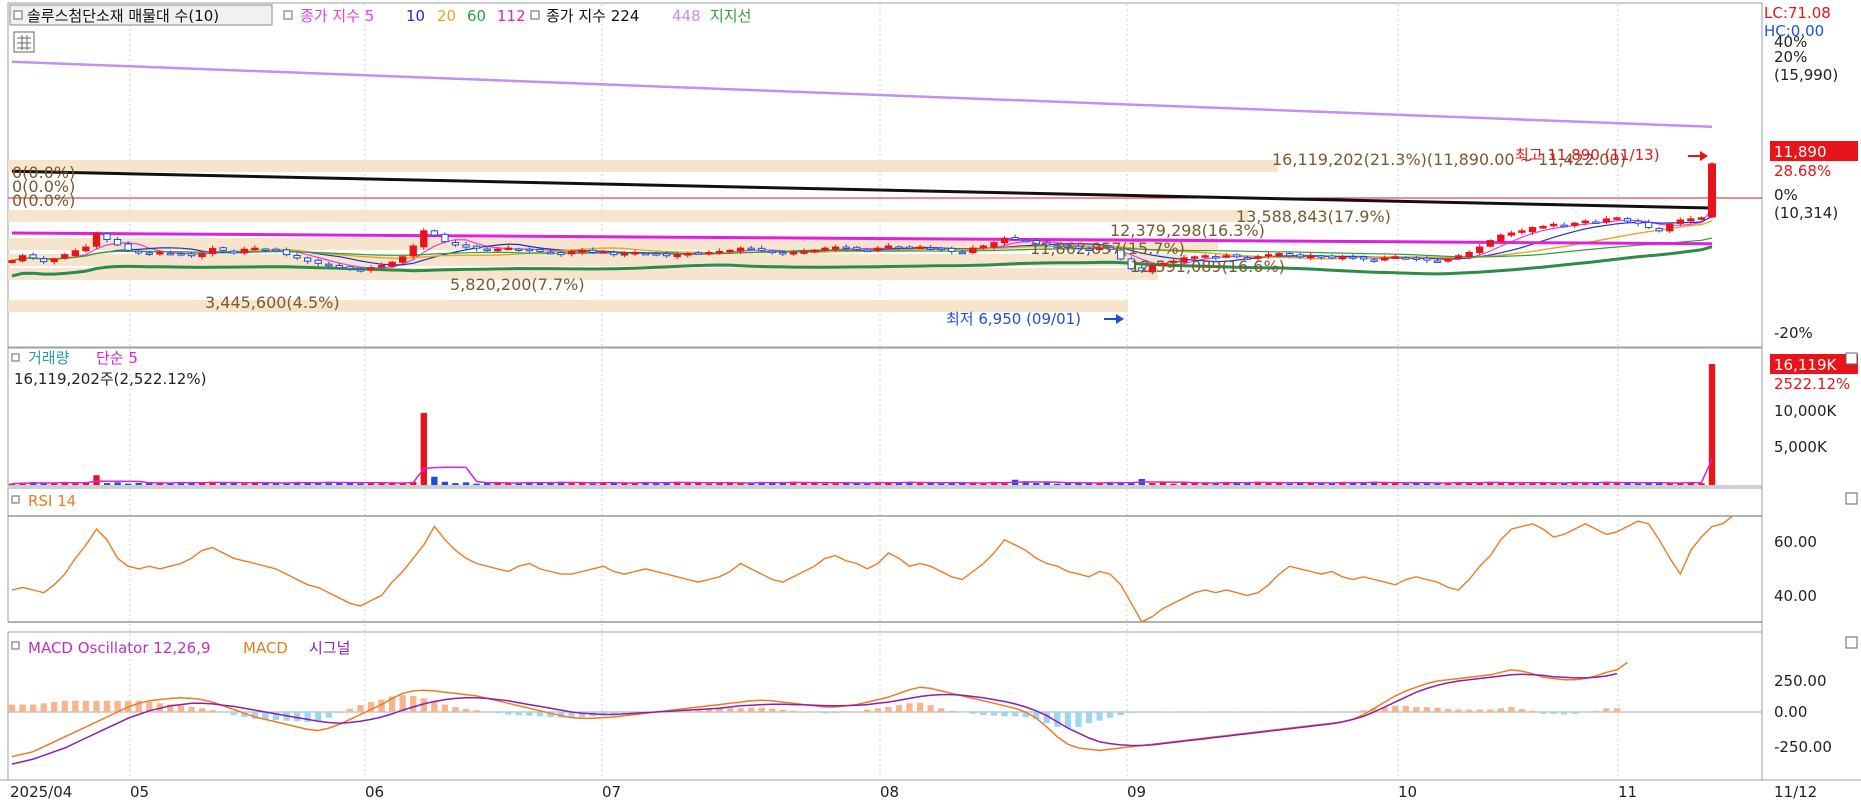  Describe the element at coordinates (415, 16) in the screenshot. I see `ma10-legend: 10` at that location.